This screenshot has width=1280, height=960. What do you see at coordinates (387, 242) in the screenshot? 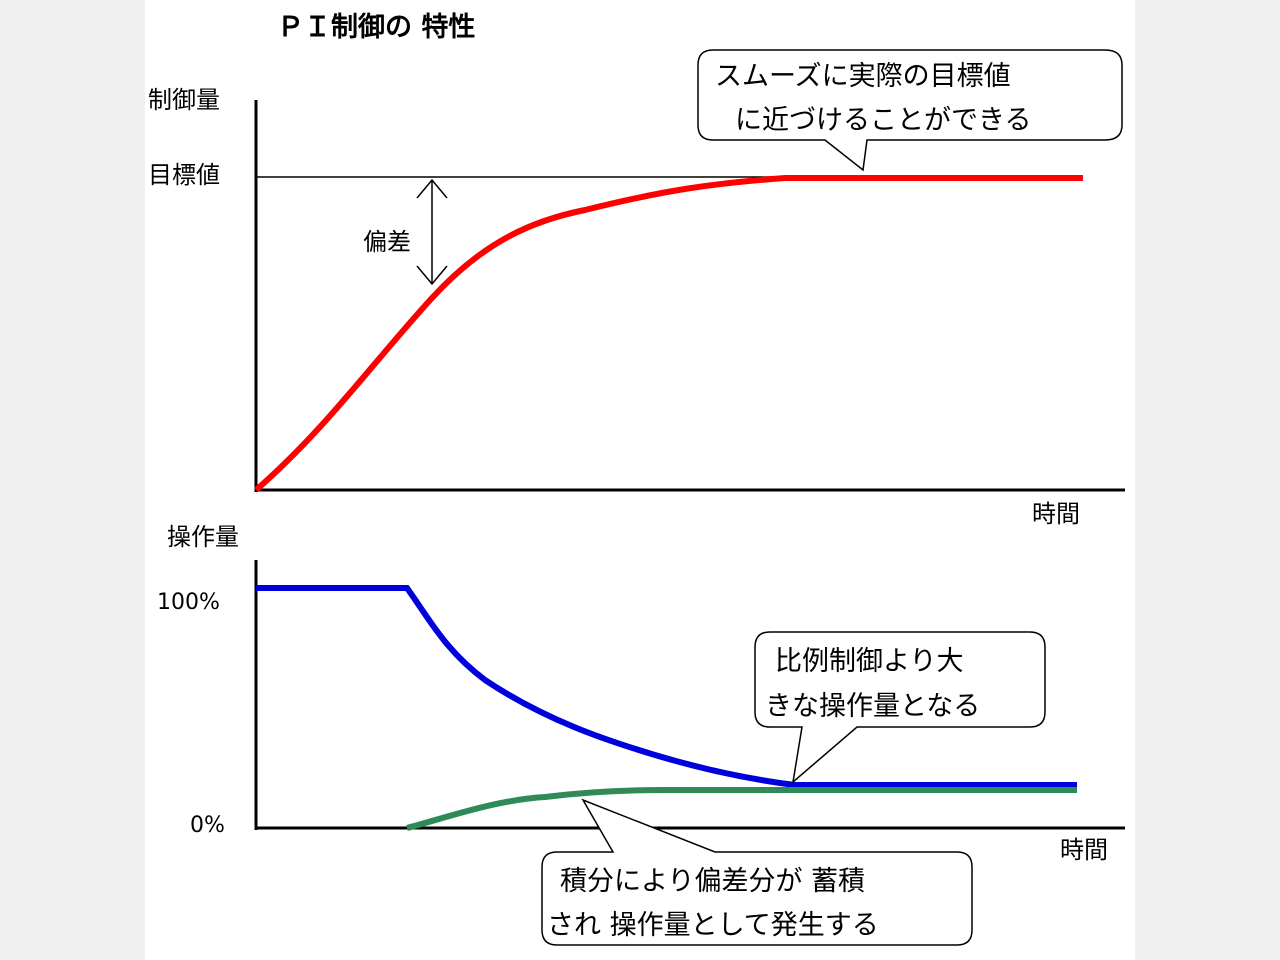
I see `deviation-label: 偏差` at bounding box center [387, 242].